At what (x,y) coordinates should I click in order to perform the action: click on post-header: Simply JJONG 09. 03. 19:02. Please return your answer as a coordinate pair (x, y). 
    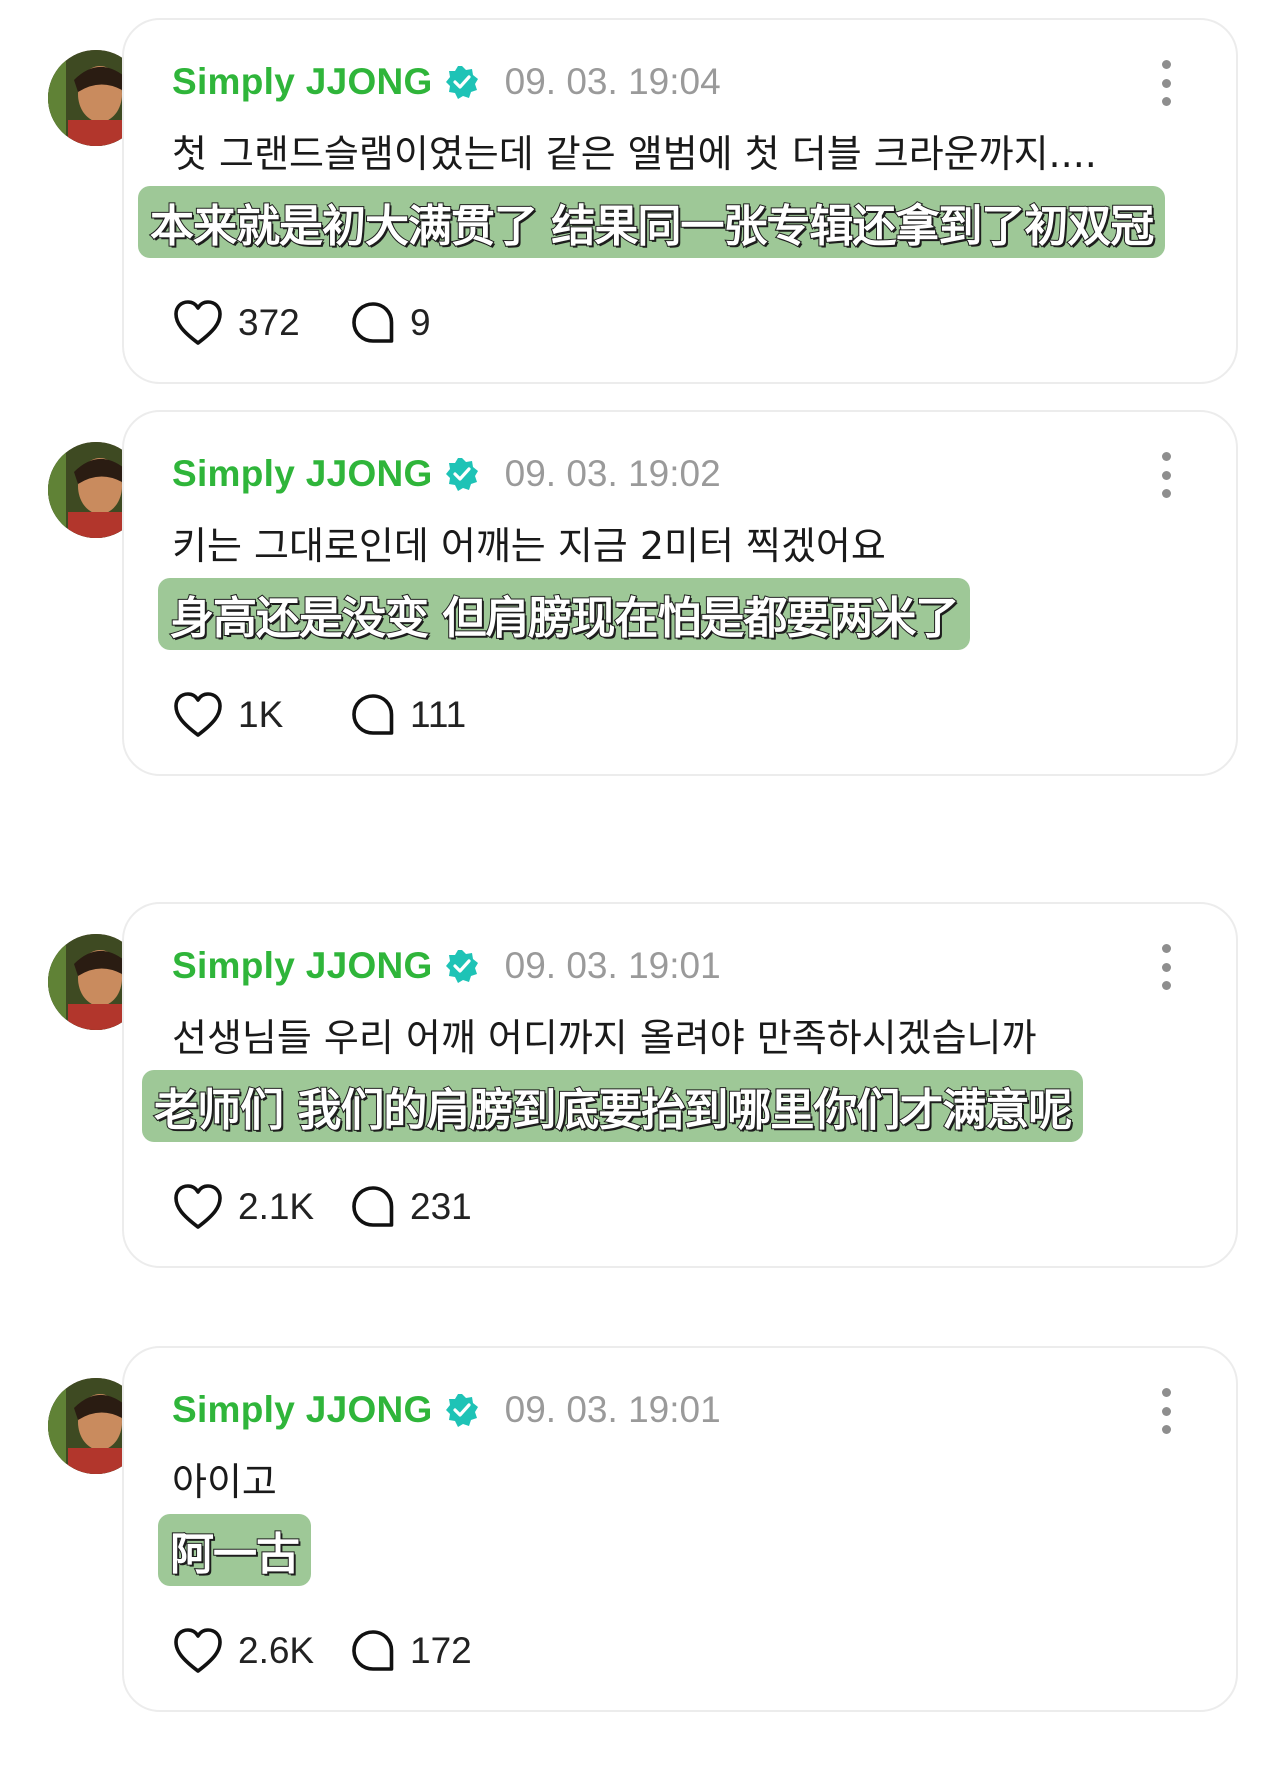
    Looking at the image, I should click on (446, 474).